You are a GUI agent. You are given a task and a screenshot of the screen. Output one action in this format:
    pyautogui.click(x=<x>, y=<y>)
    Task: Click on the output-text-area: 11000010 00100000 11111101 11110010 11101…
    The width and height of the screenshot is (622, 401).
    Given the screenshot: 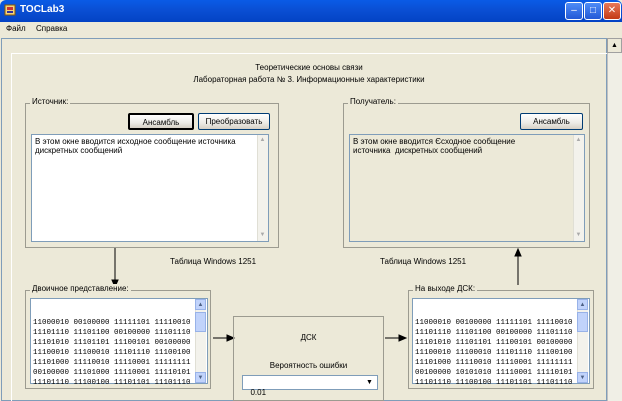 What is the action you would take?
    pyautogui.click(x=501, y=342)
    